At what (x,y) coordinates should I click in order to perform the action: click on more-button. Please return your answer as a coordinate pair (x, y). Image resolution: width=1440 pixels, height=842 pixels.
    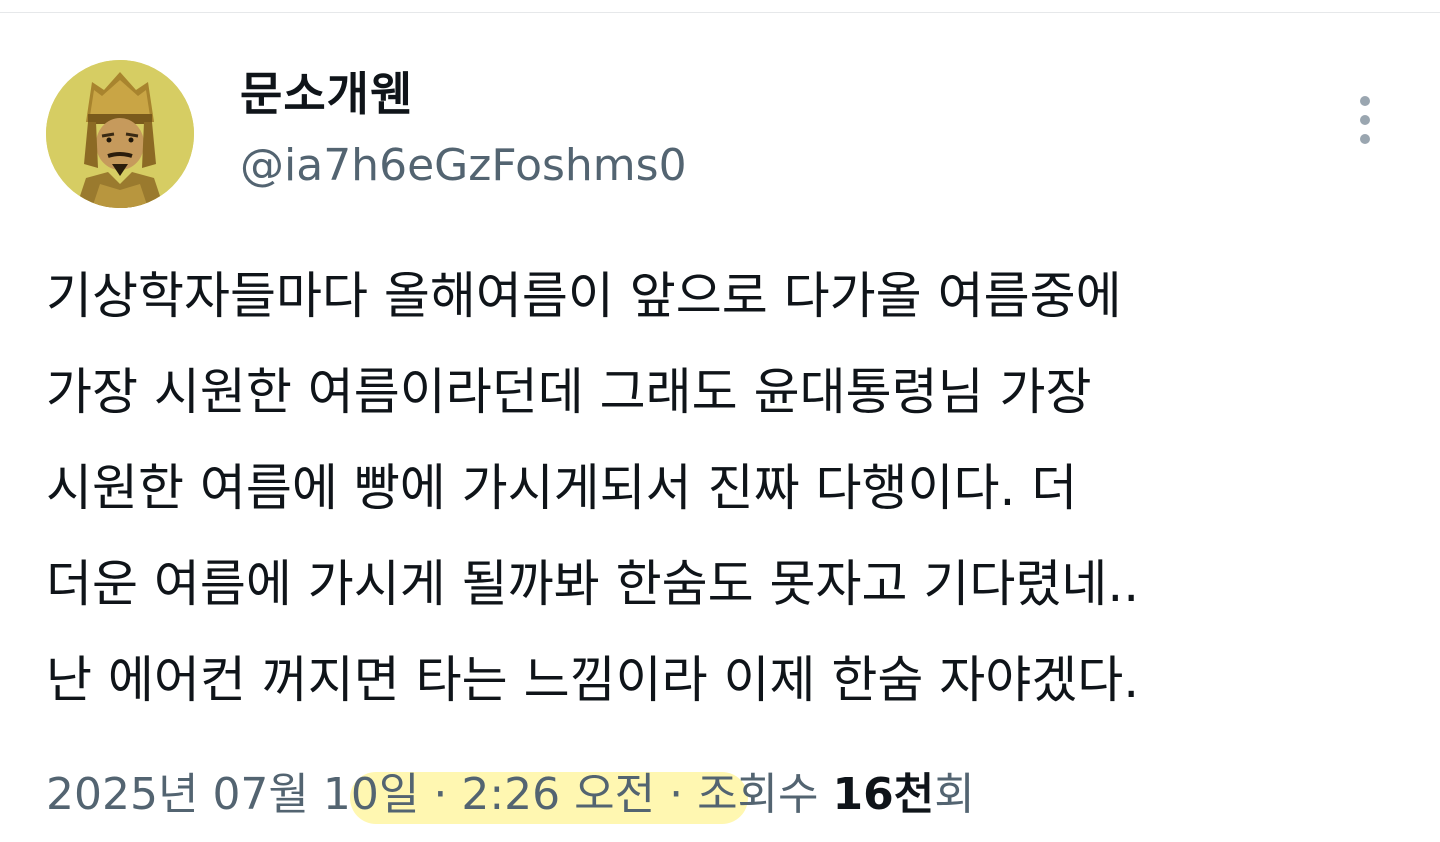
    Looking at the image, I should click on (1365, 120).